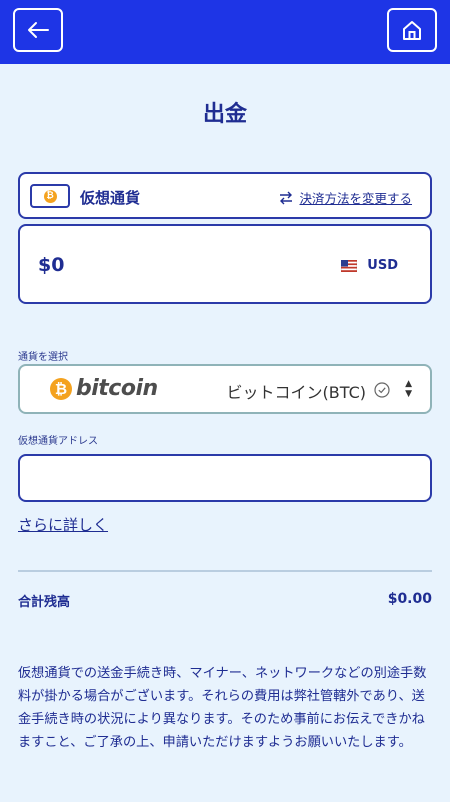 The height and width of the screenshot is (802, 450). I want to click on amount-value: $0, so click(51, 265).